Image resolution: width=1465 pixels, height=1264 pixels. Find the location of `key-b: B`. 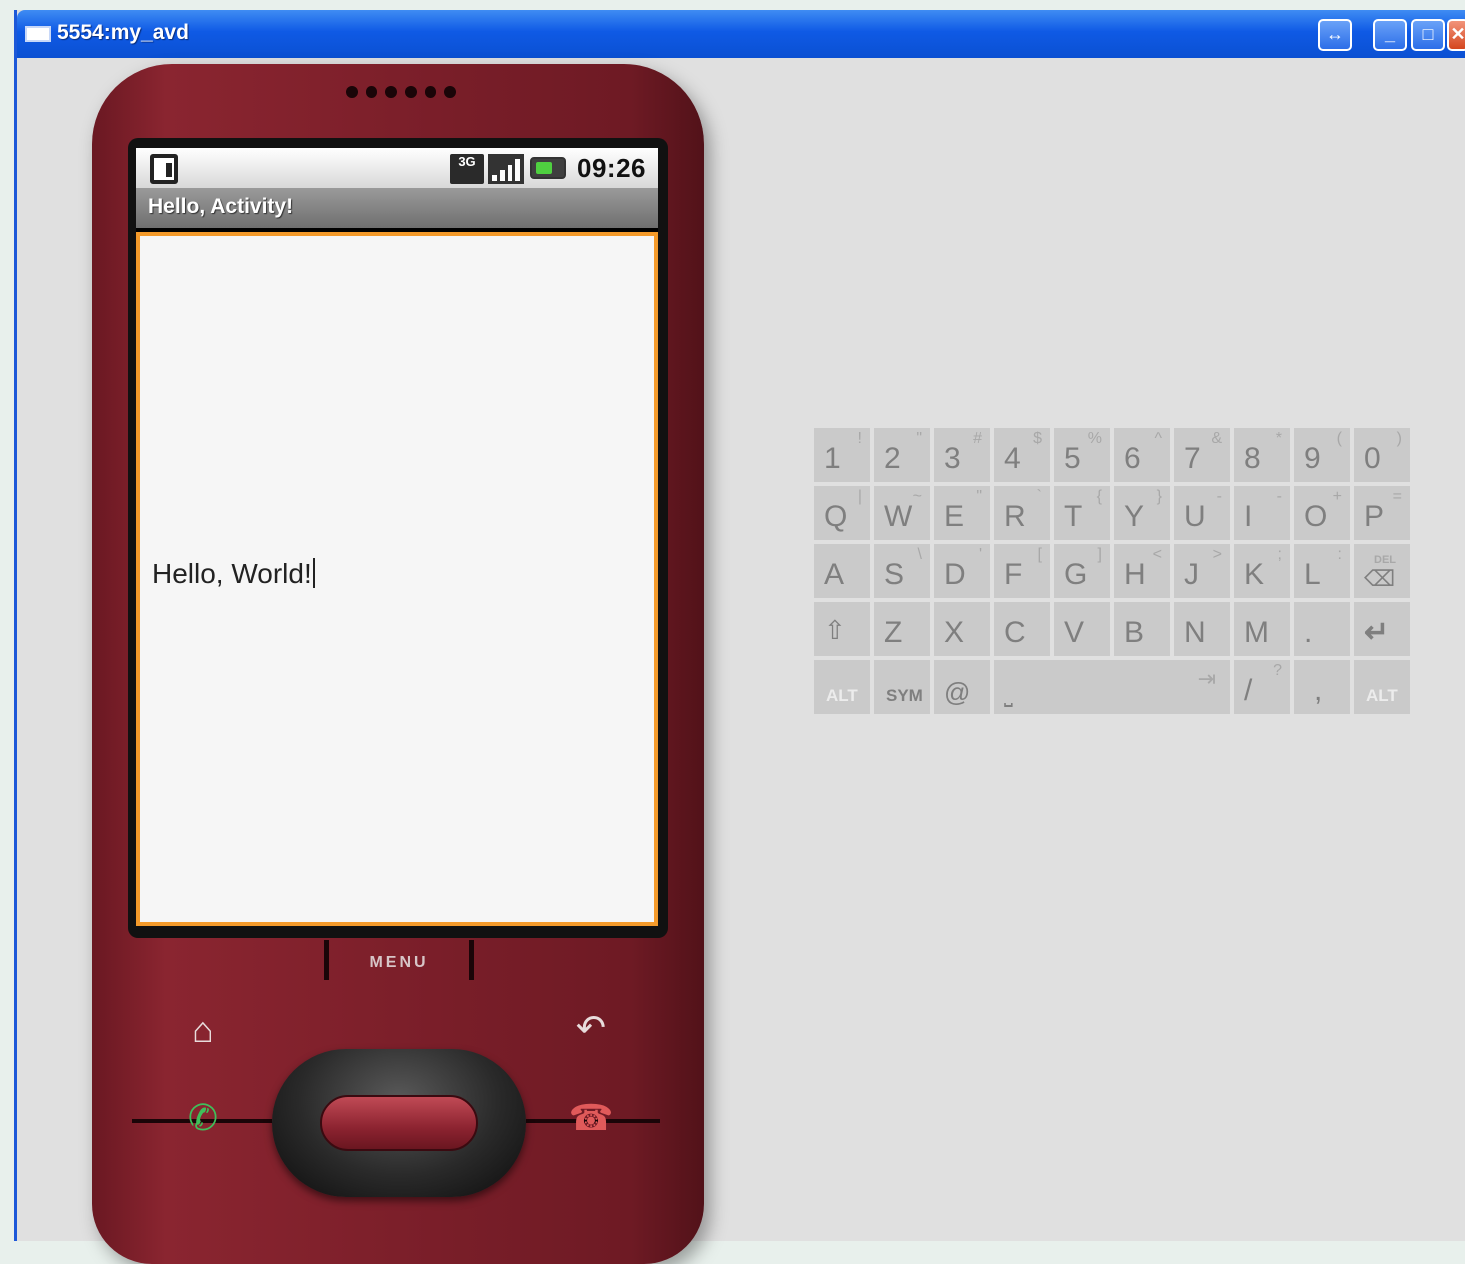

key-b: B is located at coordinates (1142, 629).